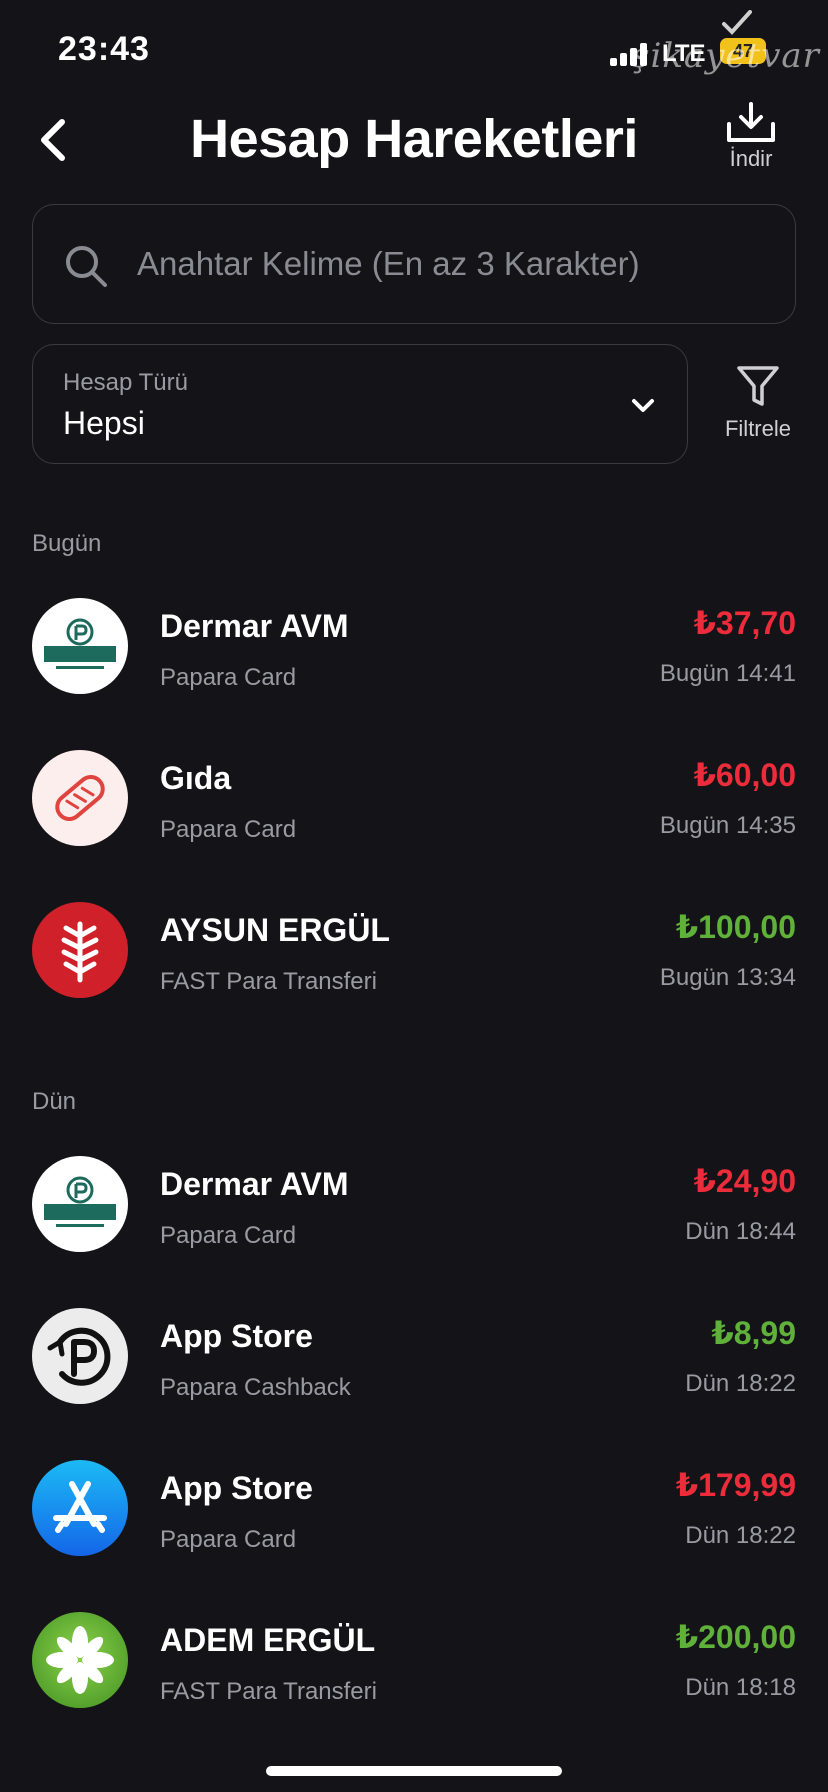 The height and width of the screenshot is (1792, 828). What do you see at coordinates (104, 423) in the screenshot?
I see `account-type-value: Hepsi` at bounding box center [104, 423].